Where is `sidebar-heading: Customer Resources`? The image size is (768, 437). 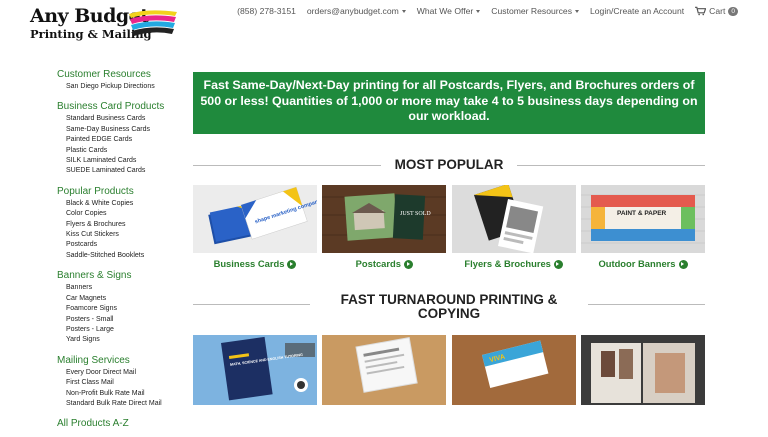
sidebar-heading: Customer Resources is located at coordinates (119, 74).